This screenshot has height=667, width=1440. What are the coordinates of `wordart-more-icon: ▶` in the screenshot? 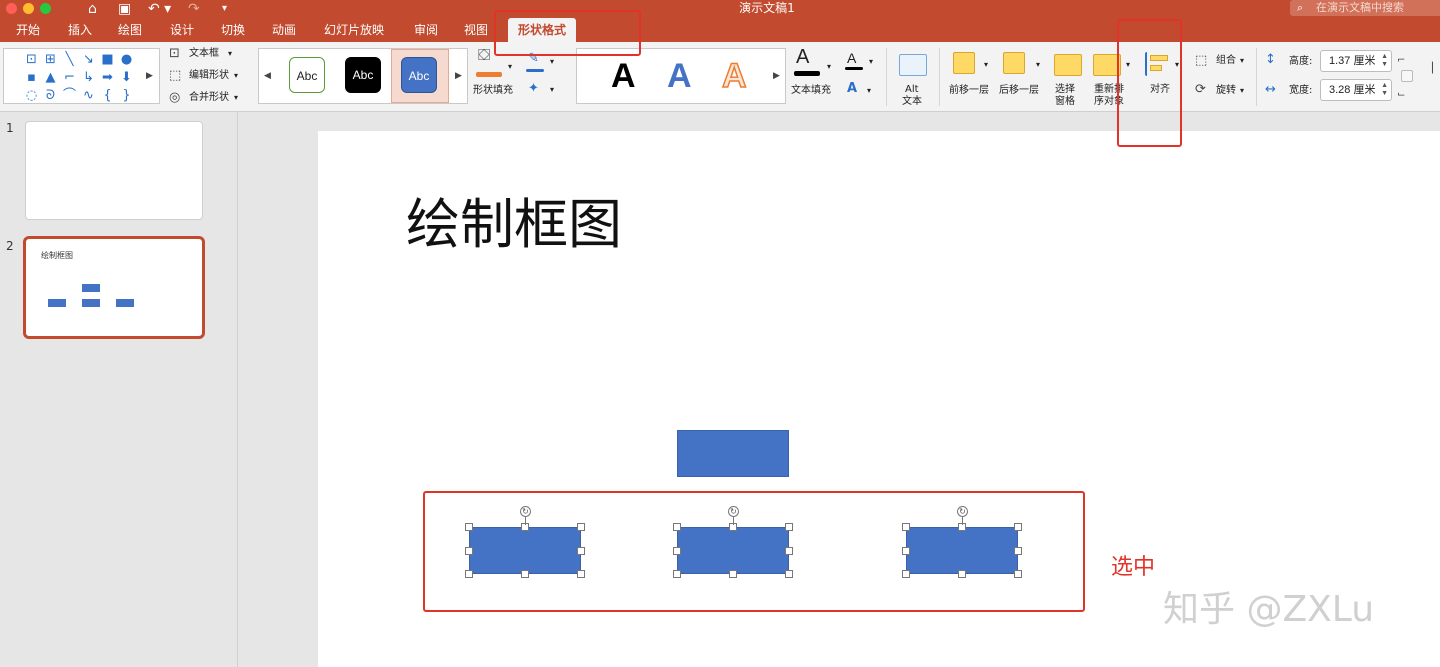 It's located at (776, 76).